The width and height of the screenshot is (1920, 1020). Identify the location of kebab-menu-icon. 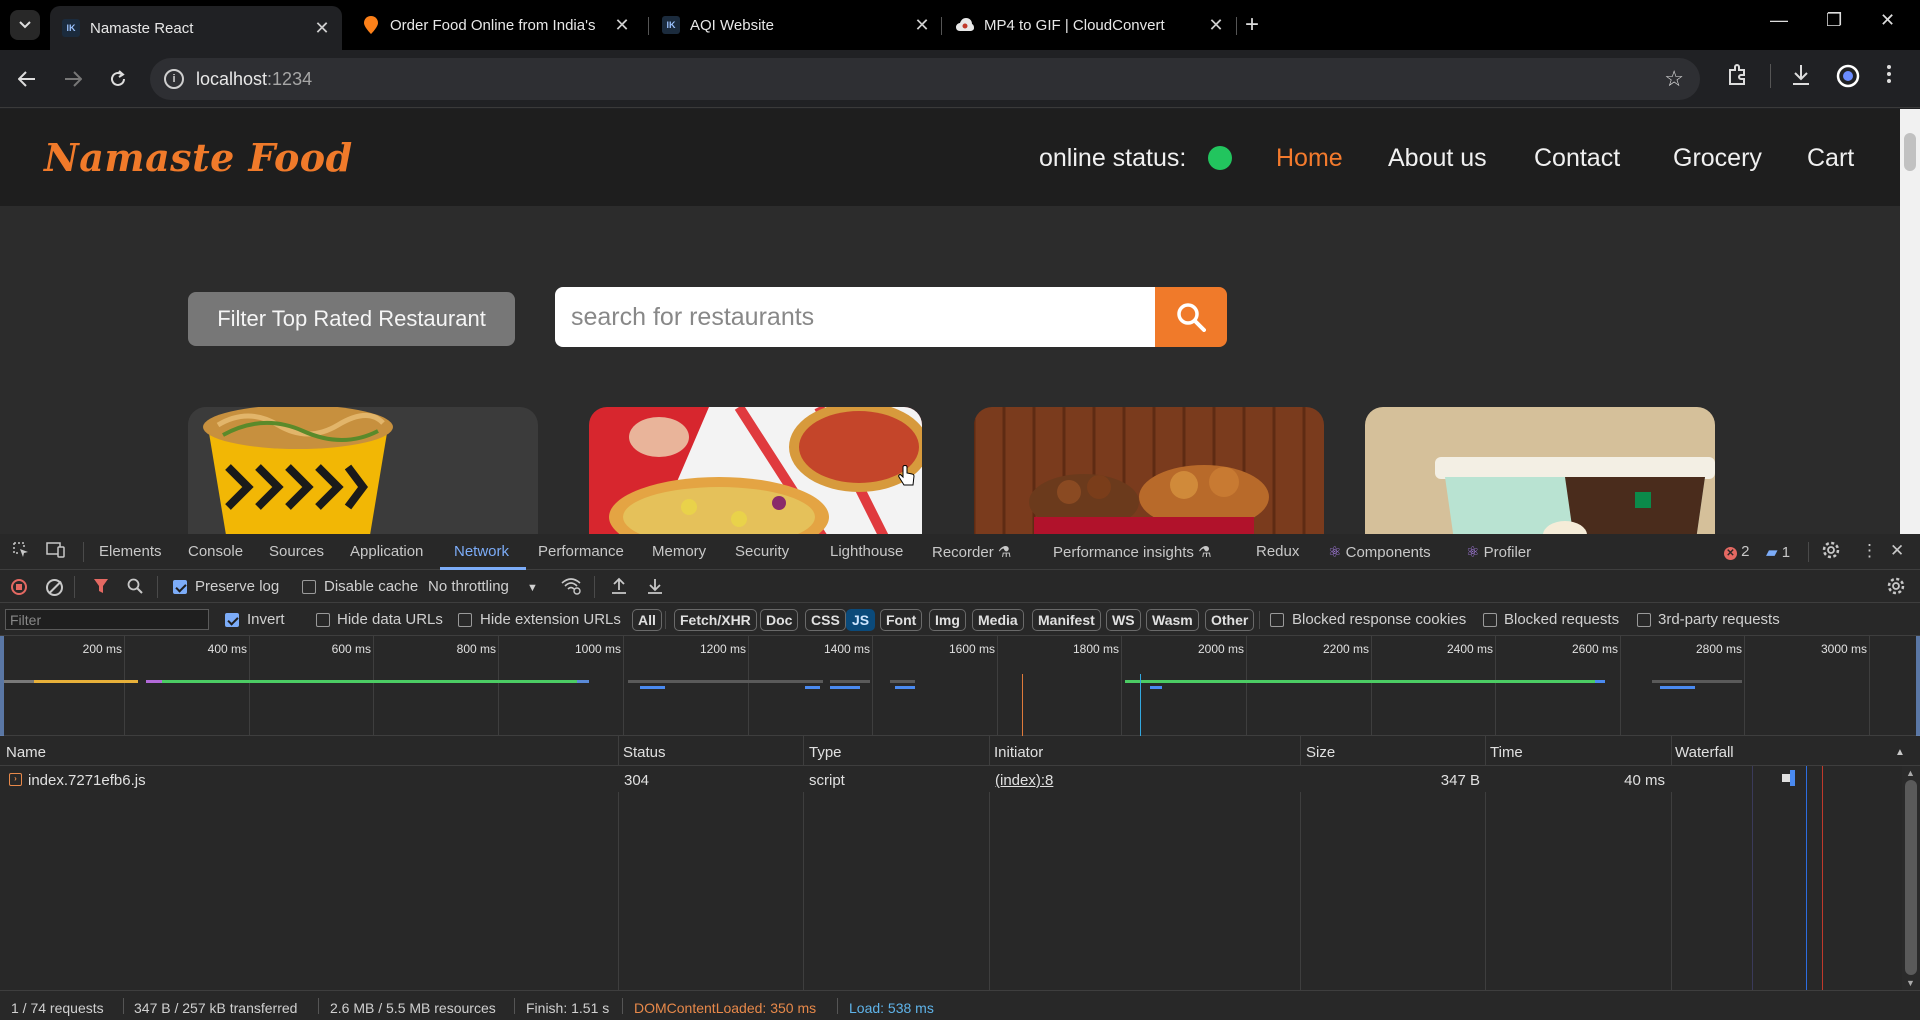
(1889, 77).